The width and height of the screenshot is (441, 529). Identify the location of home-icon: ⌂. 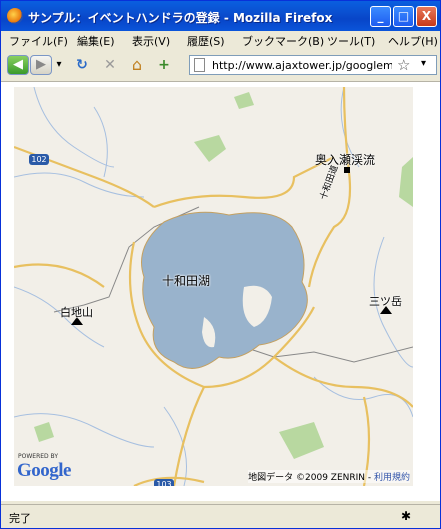
(137, 65).